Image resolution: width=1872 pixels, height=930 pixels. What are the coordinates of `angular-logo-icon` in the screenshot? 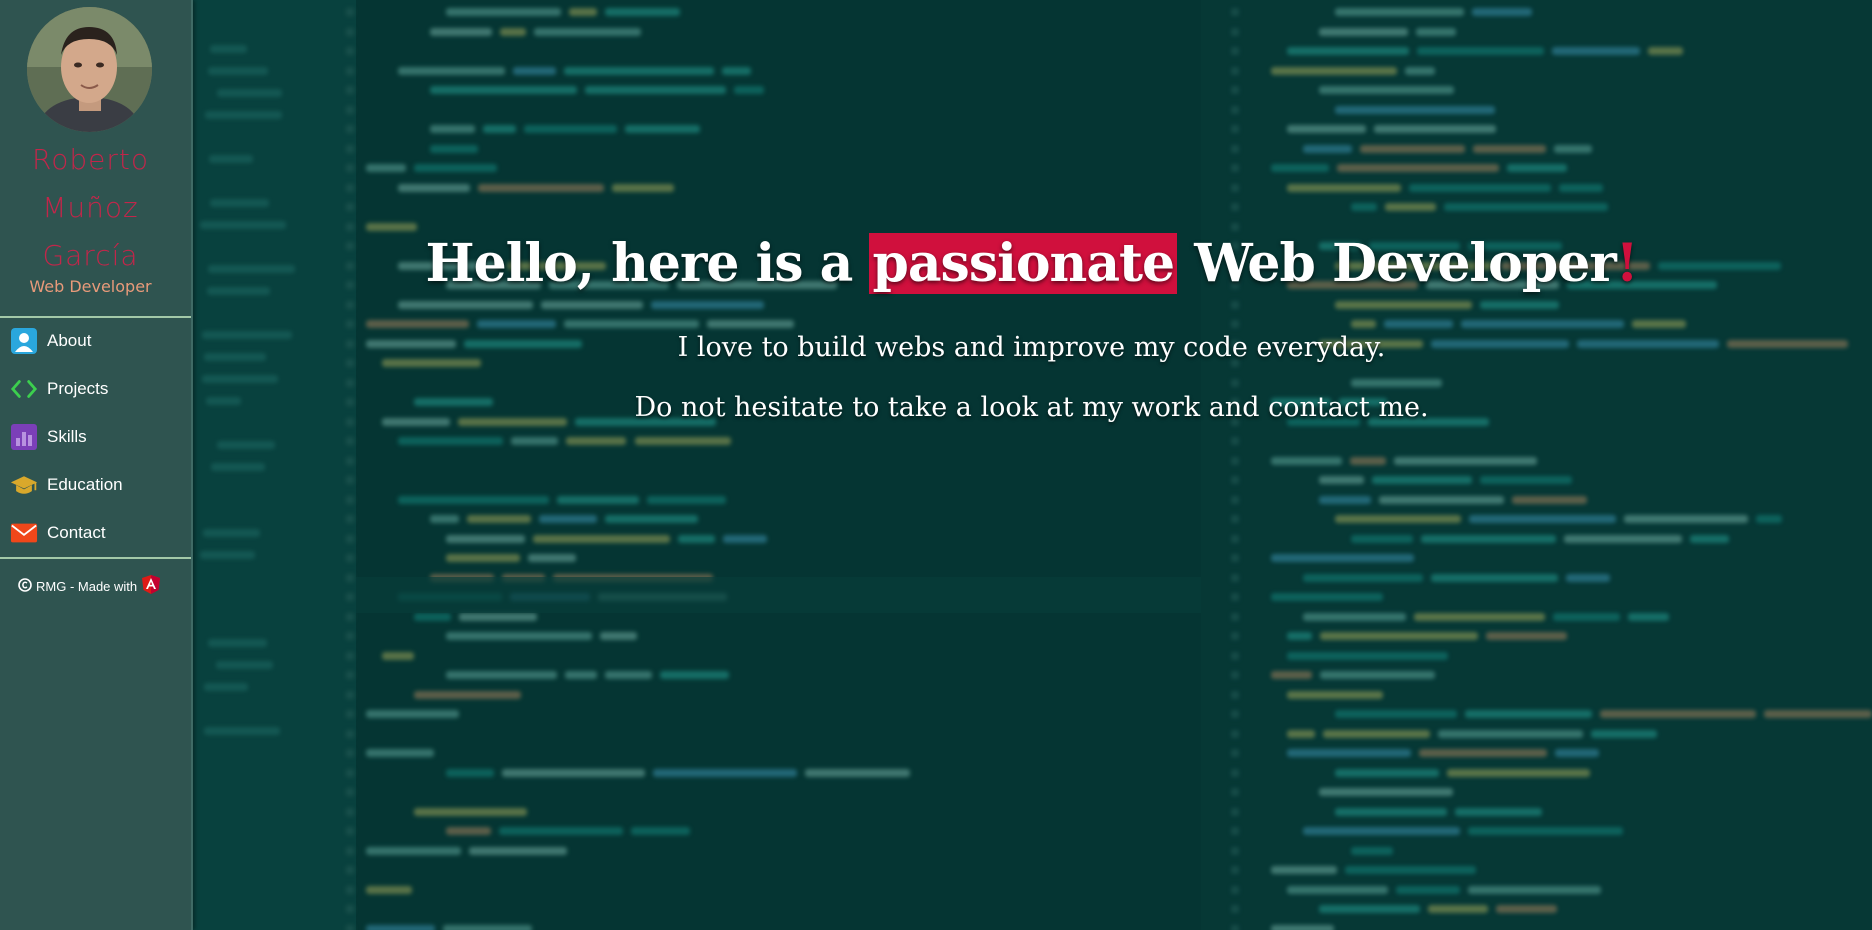 It's located at (151, 586).